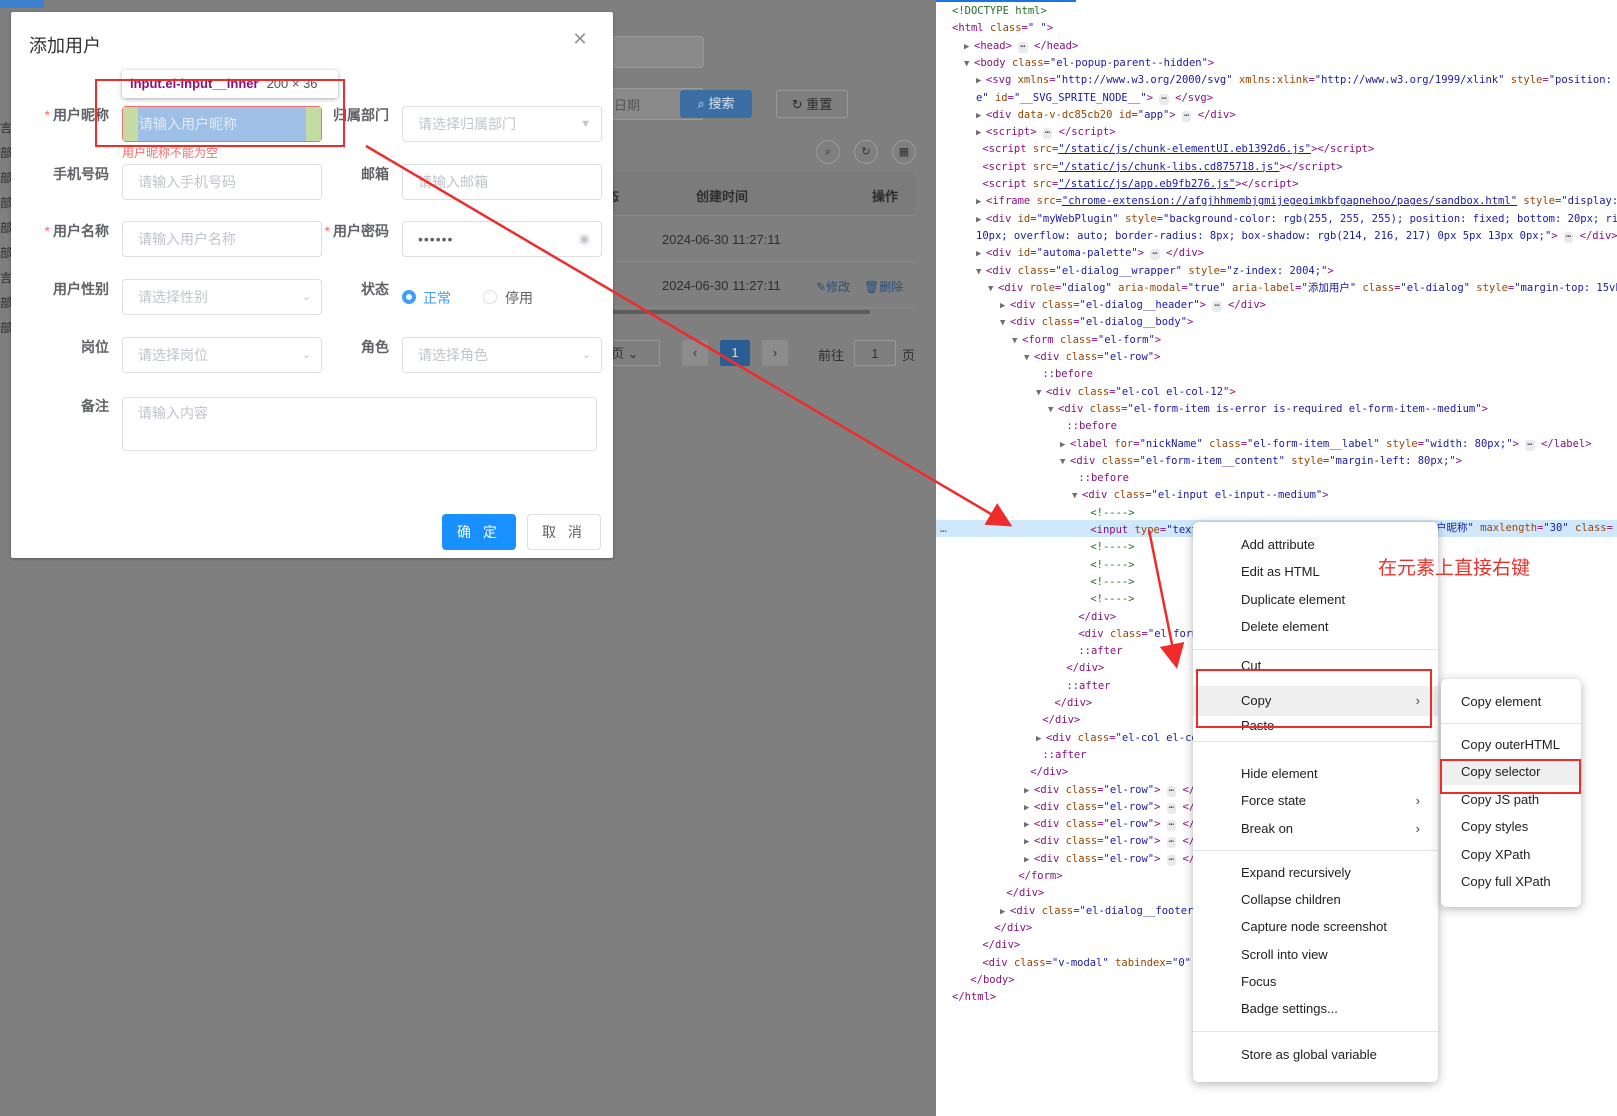 The height and width of the screenshot is (1116, 1617). I want to click on dom-node-line: ▼ <body class="el-popup-parent--hidden">, so click(1089, 63).